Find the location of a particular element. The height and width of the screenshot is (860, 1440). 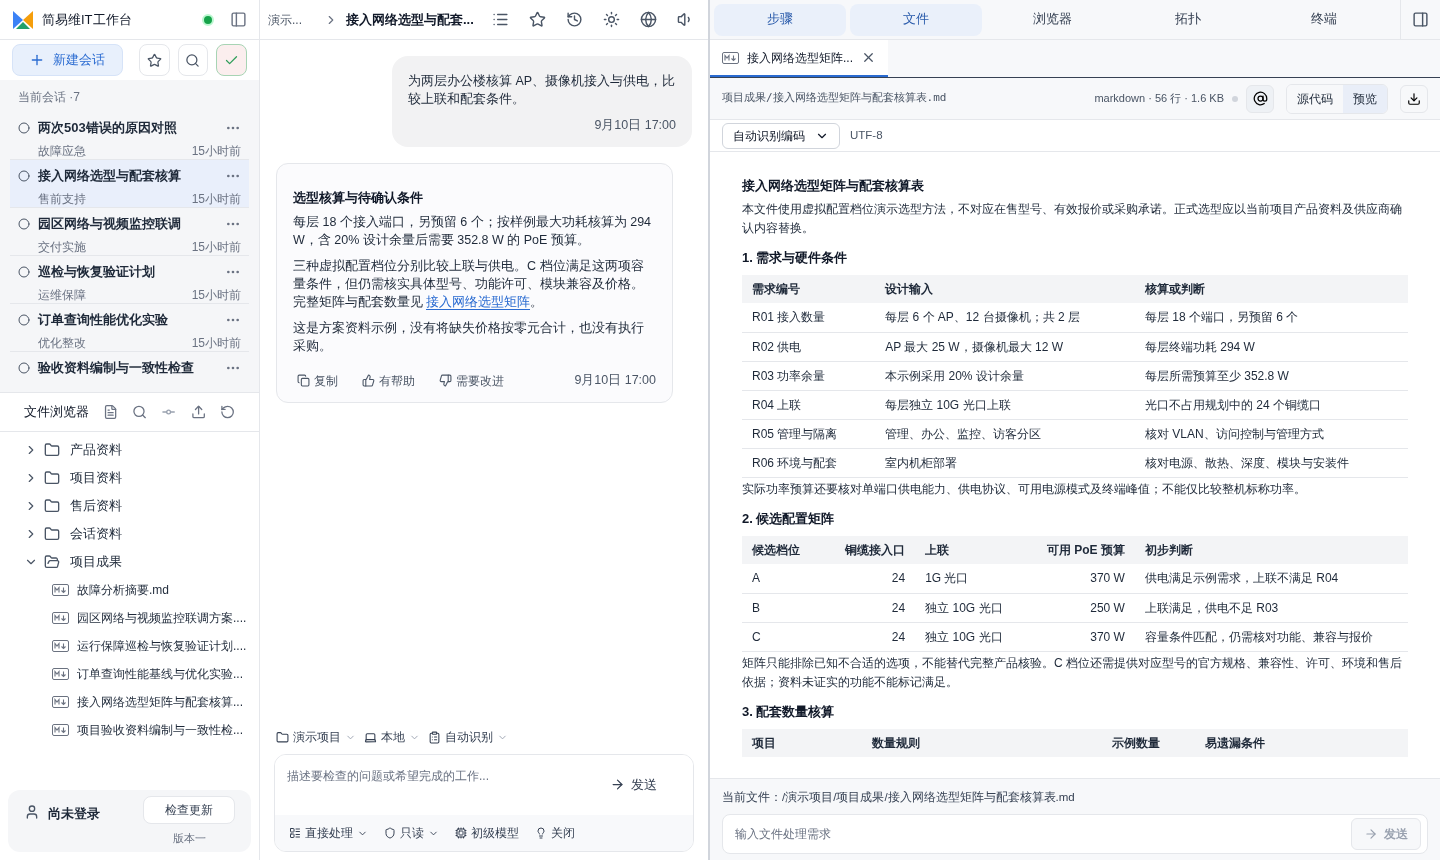

panel-tab: 浏览器 is located at coordinates (1052, 19).